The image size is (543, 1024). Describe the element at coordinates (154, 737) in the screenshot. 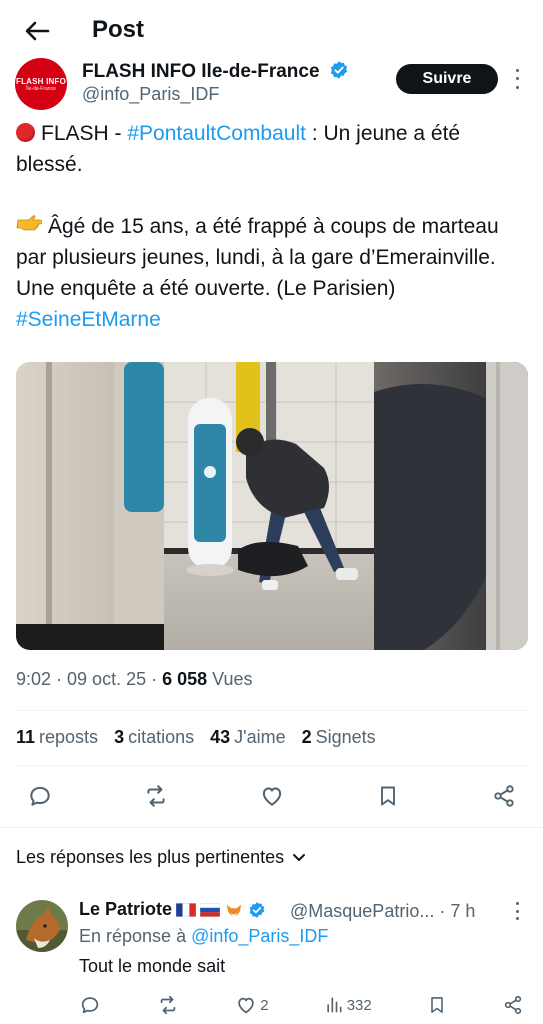

I see `stat-quotes: 3 citations` at that location.